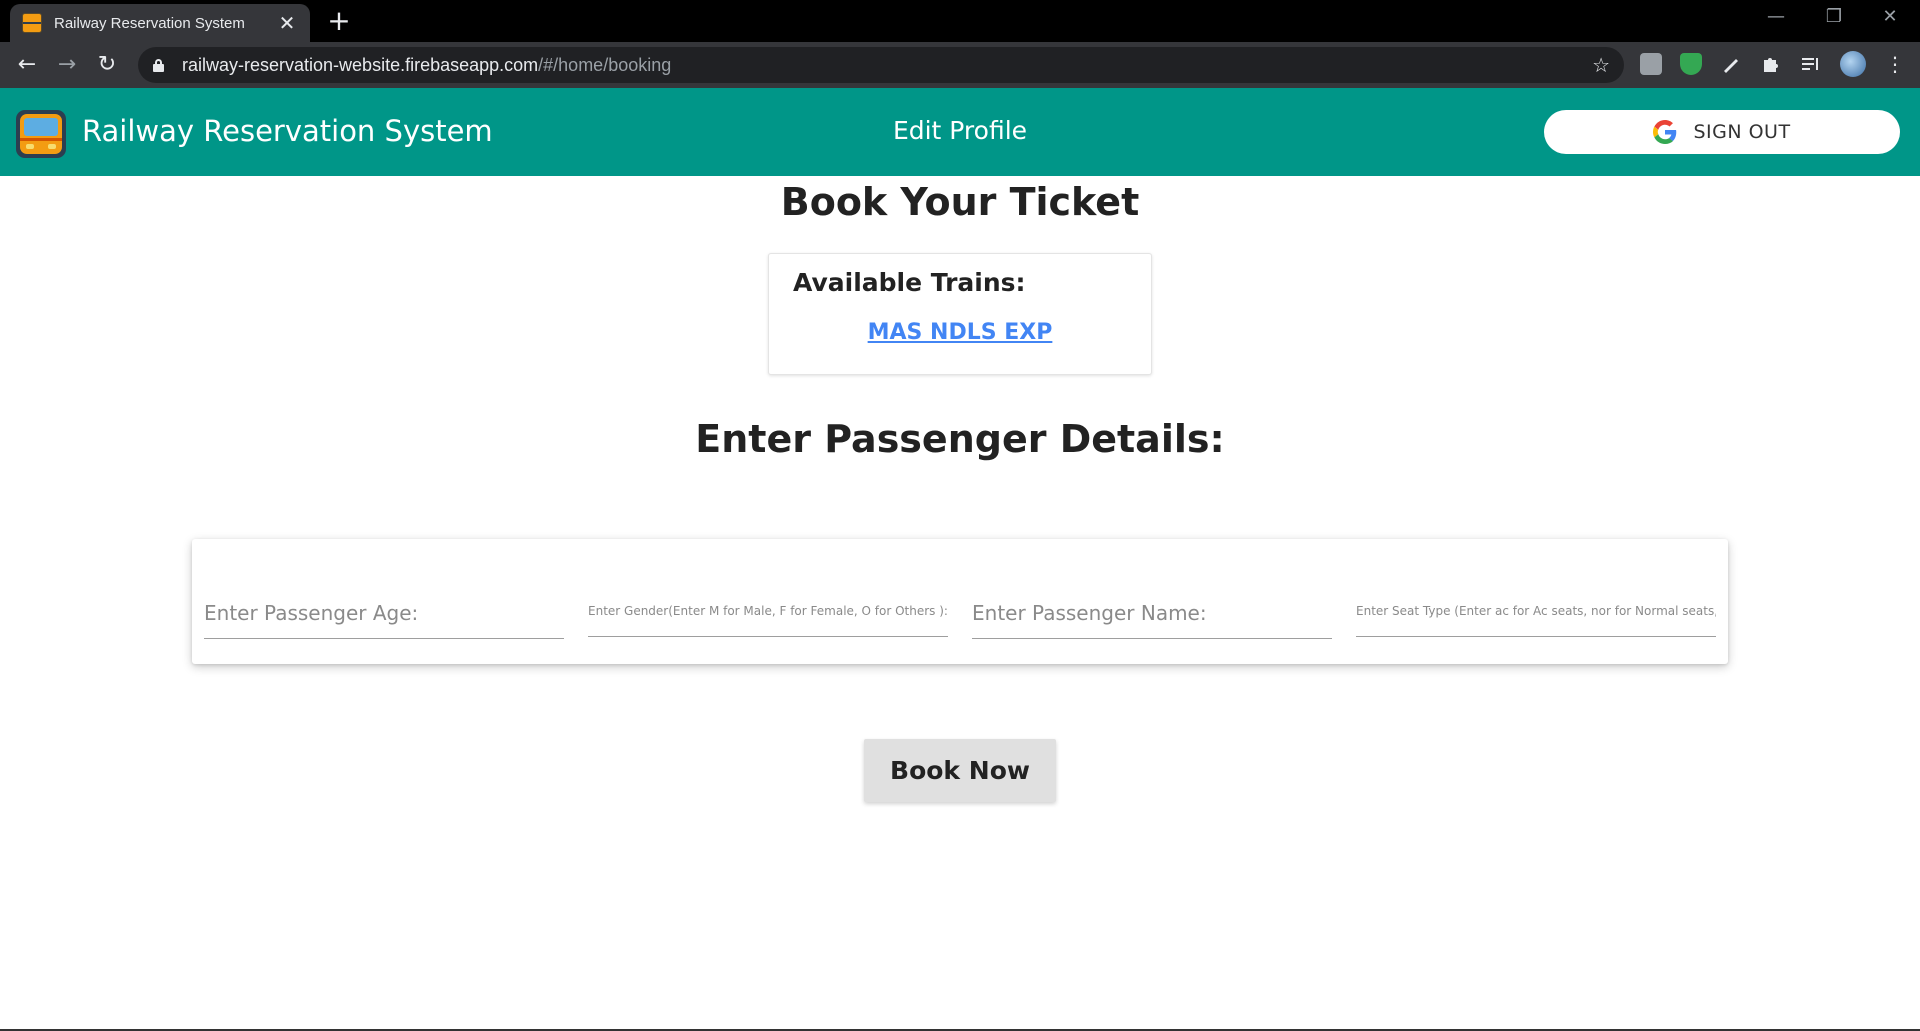 Image resolution: width=1920 pixels, height=1031 pixels. Describe the element at coordinates (1651, 64) in the screenshot. I see `extension-icon` at that location.